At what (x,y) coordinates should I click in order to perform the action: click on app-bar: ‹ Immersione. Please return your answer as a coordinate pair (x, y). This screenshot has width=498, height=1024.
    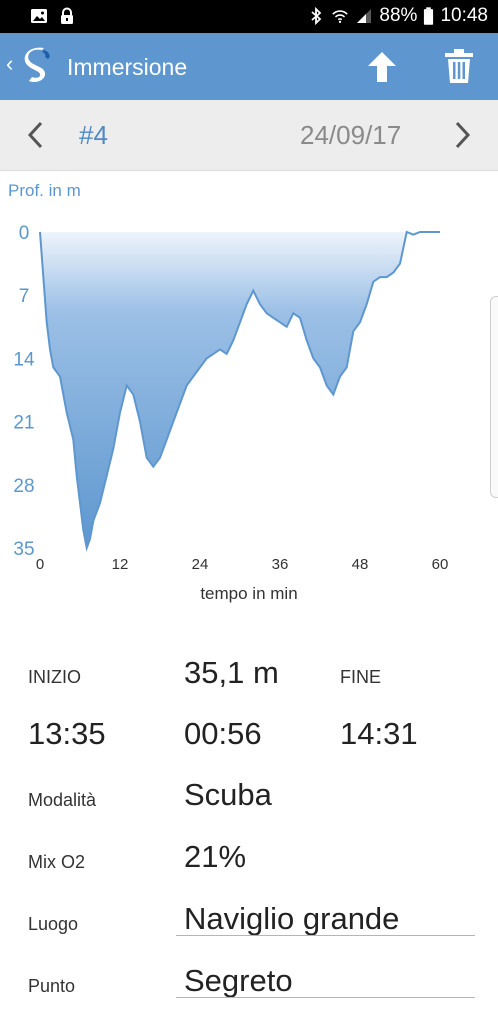
    Looking at the image, I should click on (249, 66).